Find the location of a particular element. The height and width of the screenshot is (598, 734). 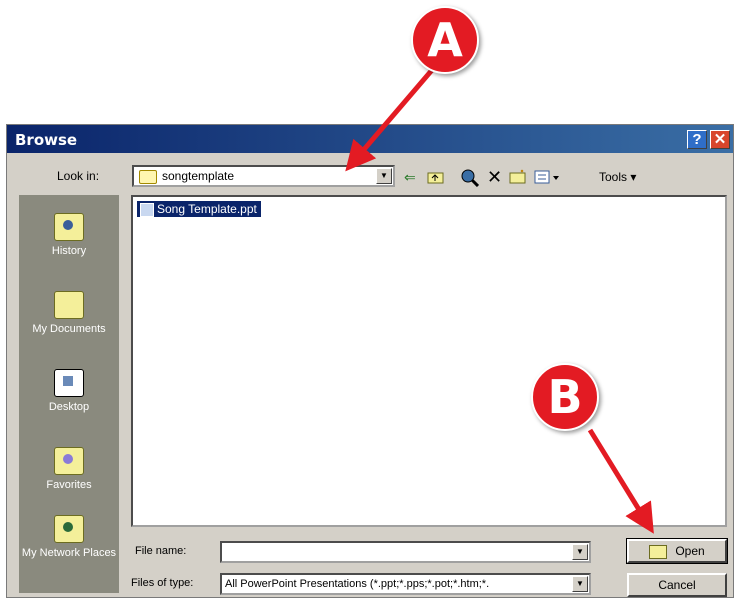

callout-a: A is located at coordinates (445, 40).